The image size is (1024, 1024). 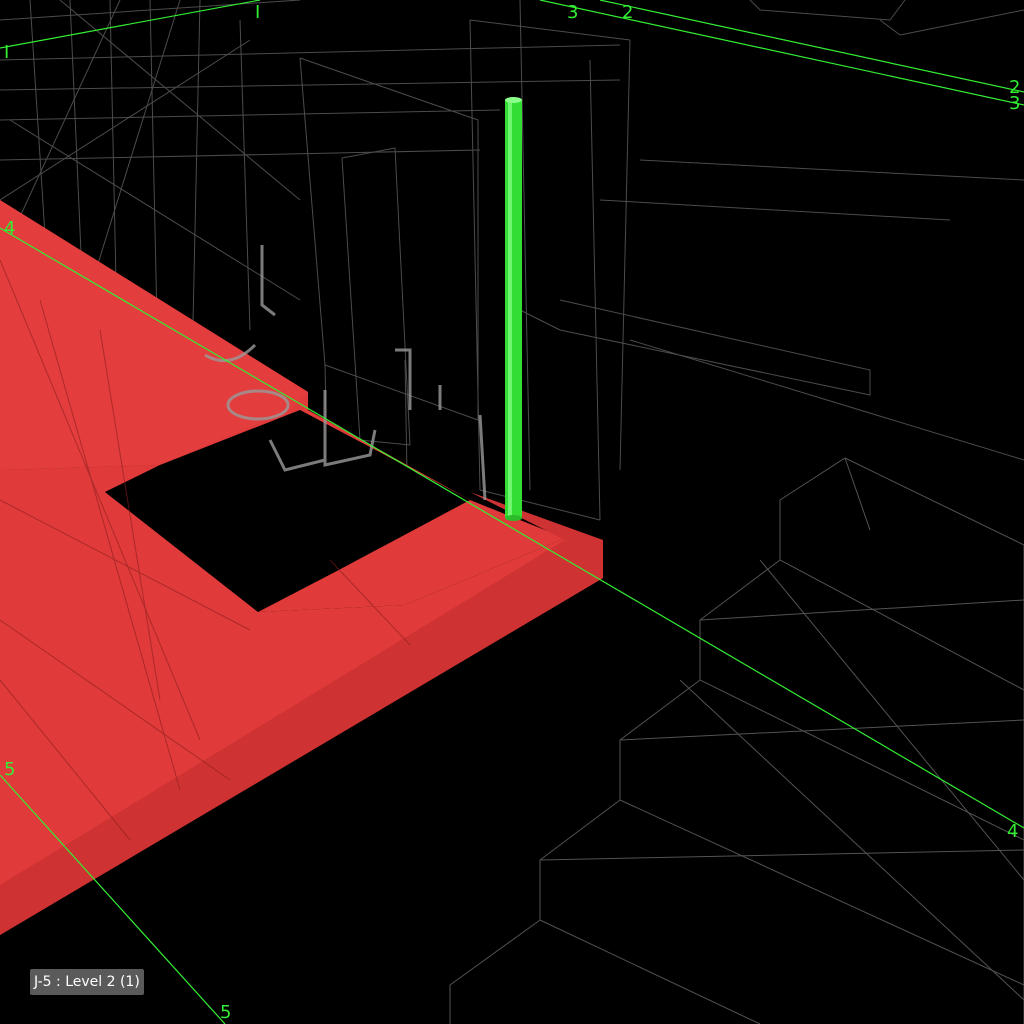 What do you see at coordinates (510, 309) in the screenshot?
I see `column-highlight` at bounding box center [510, 309].